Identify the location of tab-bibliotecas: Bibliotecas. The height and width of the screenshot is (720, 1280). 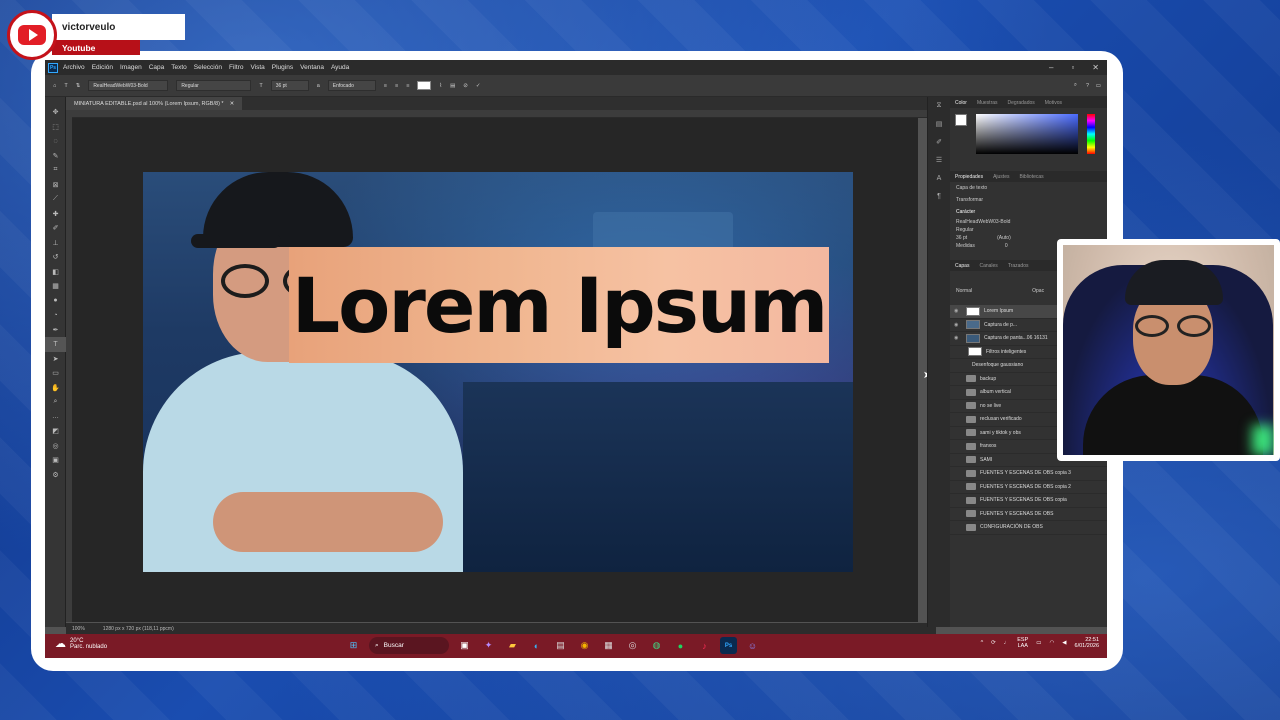
(1031, 177).